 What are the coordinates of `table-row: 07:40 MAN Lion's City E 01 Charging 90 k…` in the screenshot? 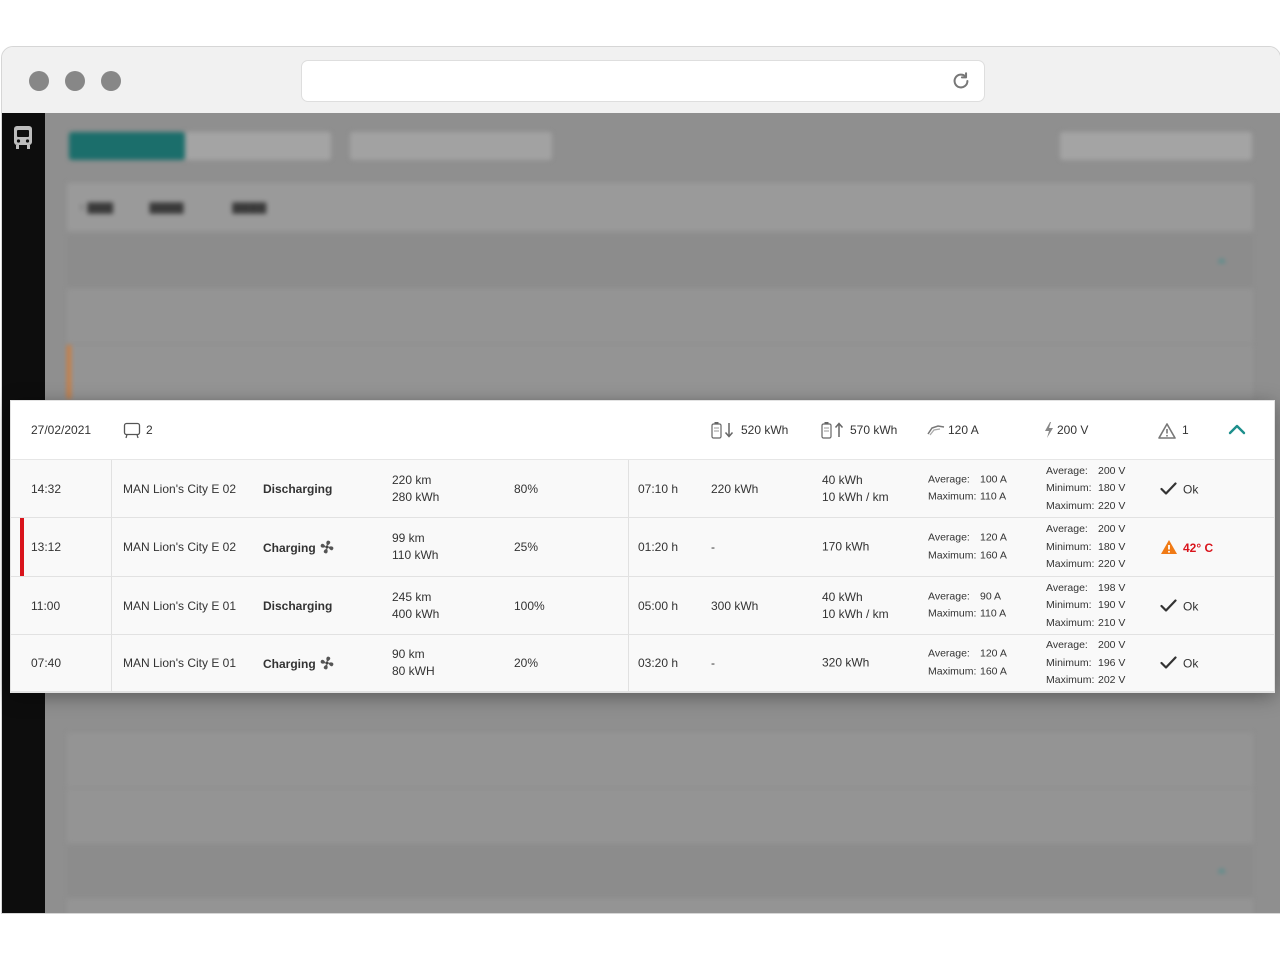 It's located at (642, 663).